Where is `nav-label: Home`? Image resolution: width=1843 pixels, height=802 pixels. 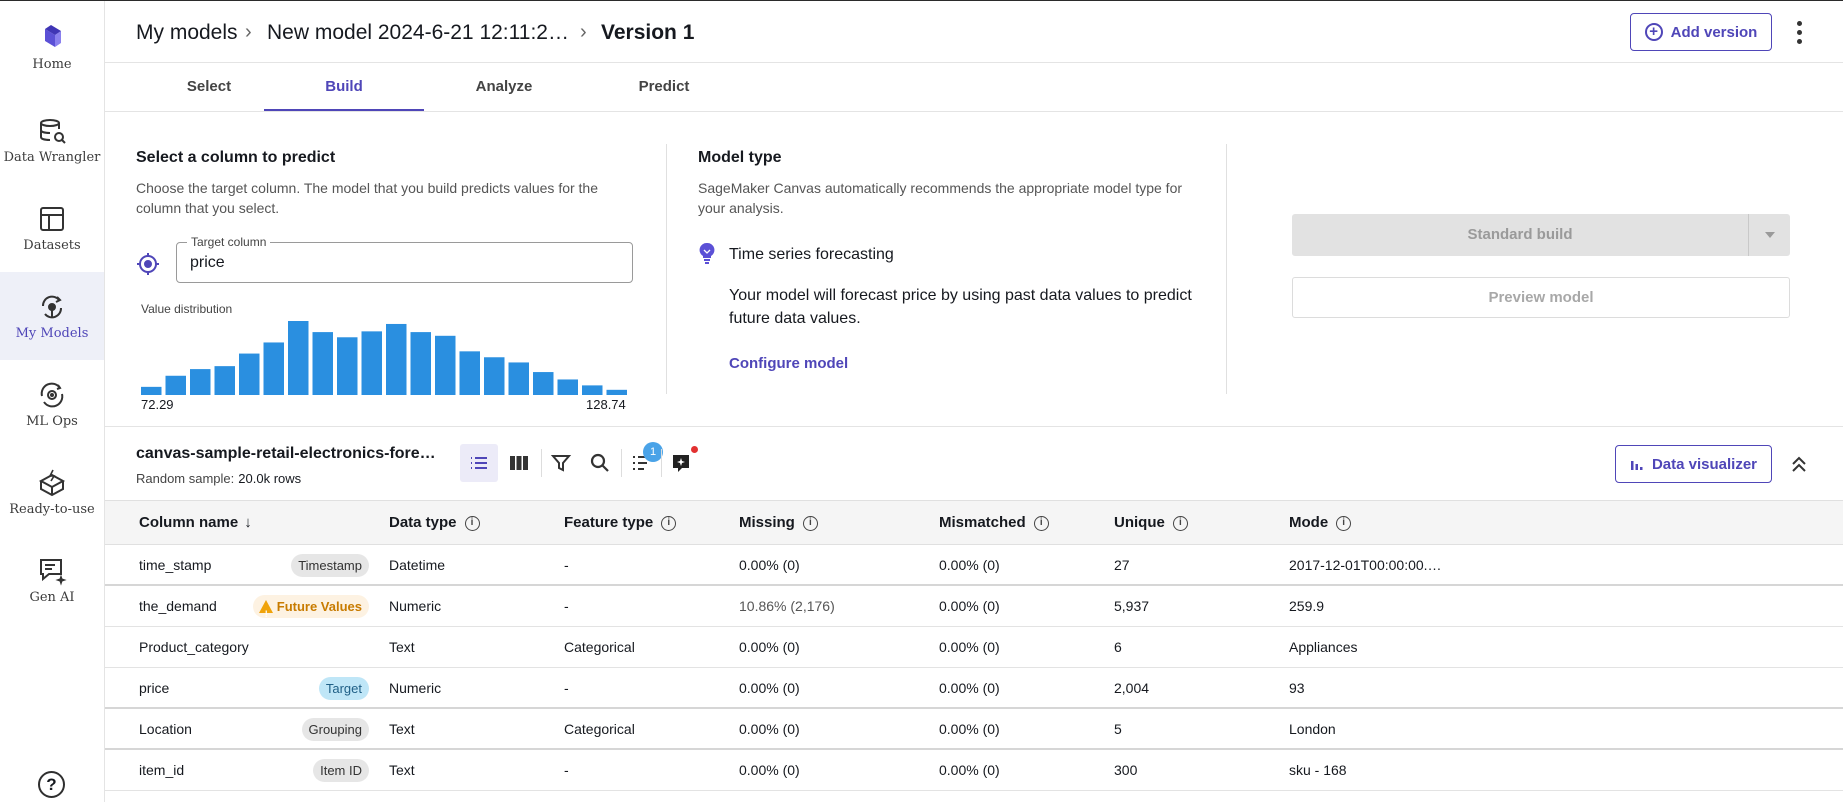
nav-label: Home is located at coordinates (52, 64).